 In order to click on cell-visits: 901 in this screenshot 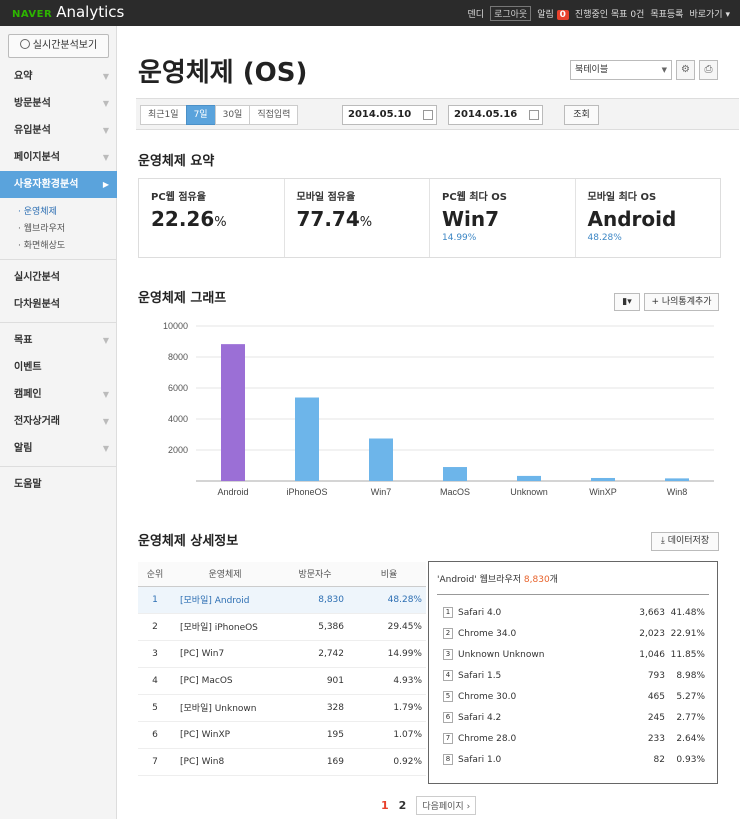, I will do `click(315, 681)`.